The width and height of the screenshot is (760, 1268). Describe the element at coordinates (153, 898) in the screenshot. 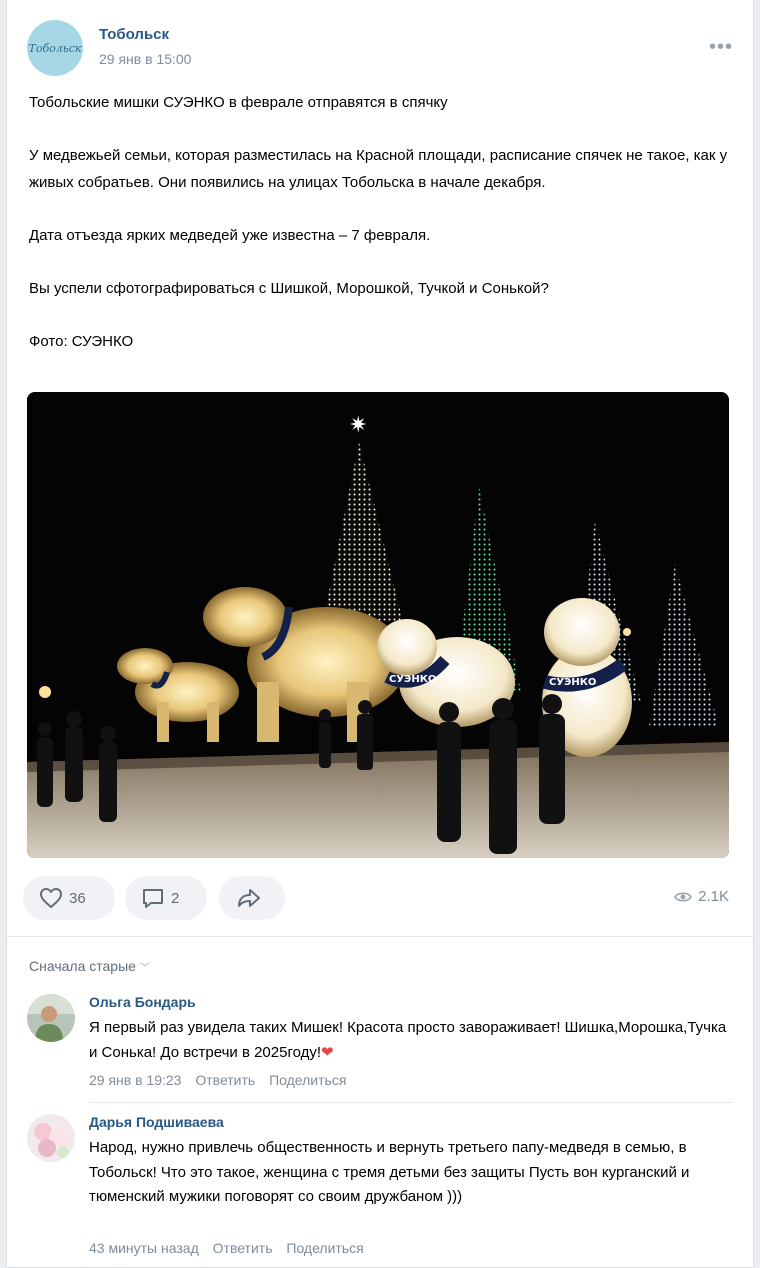

I see `comment-icon` at that location.